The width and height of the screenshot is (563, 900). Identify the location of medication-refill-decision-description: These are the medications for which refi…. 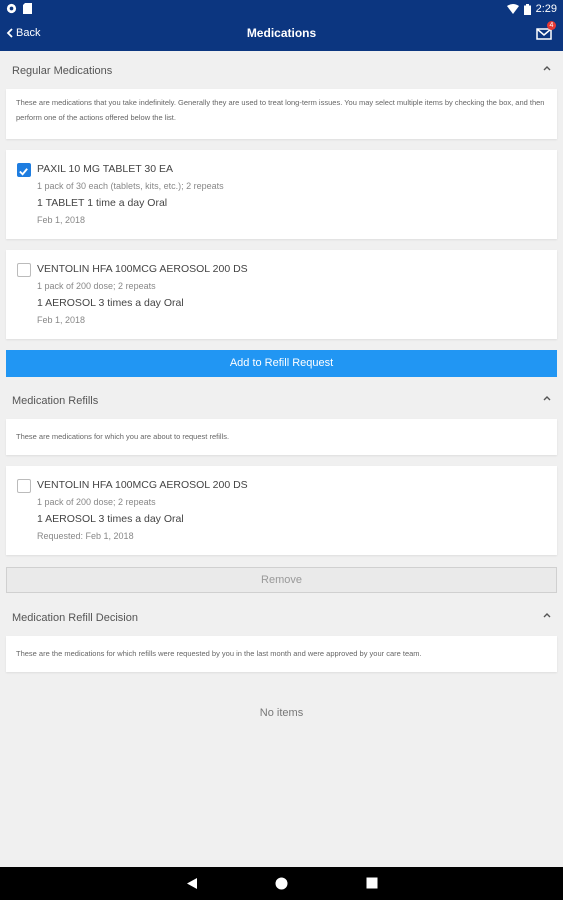
(281, 654).